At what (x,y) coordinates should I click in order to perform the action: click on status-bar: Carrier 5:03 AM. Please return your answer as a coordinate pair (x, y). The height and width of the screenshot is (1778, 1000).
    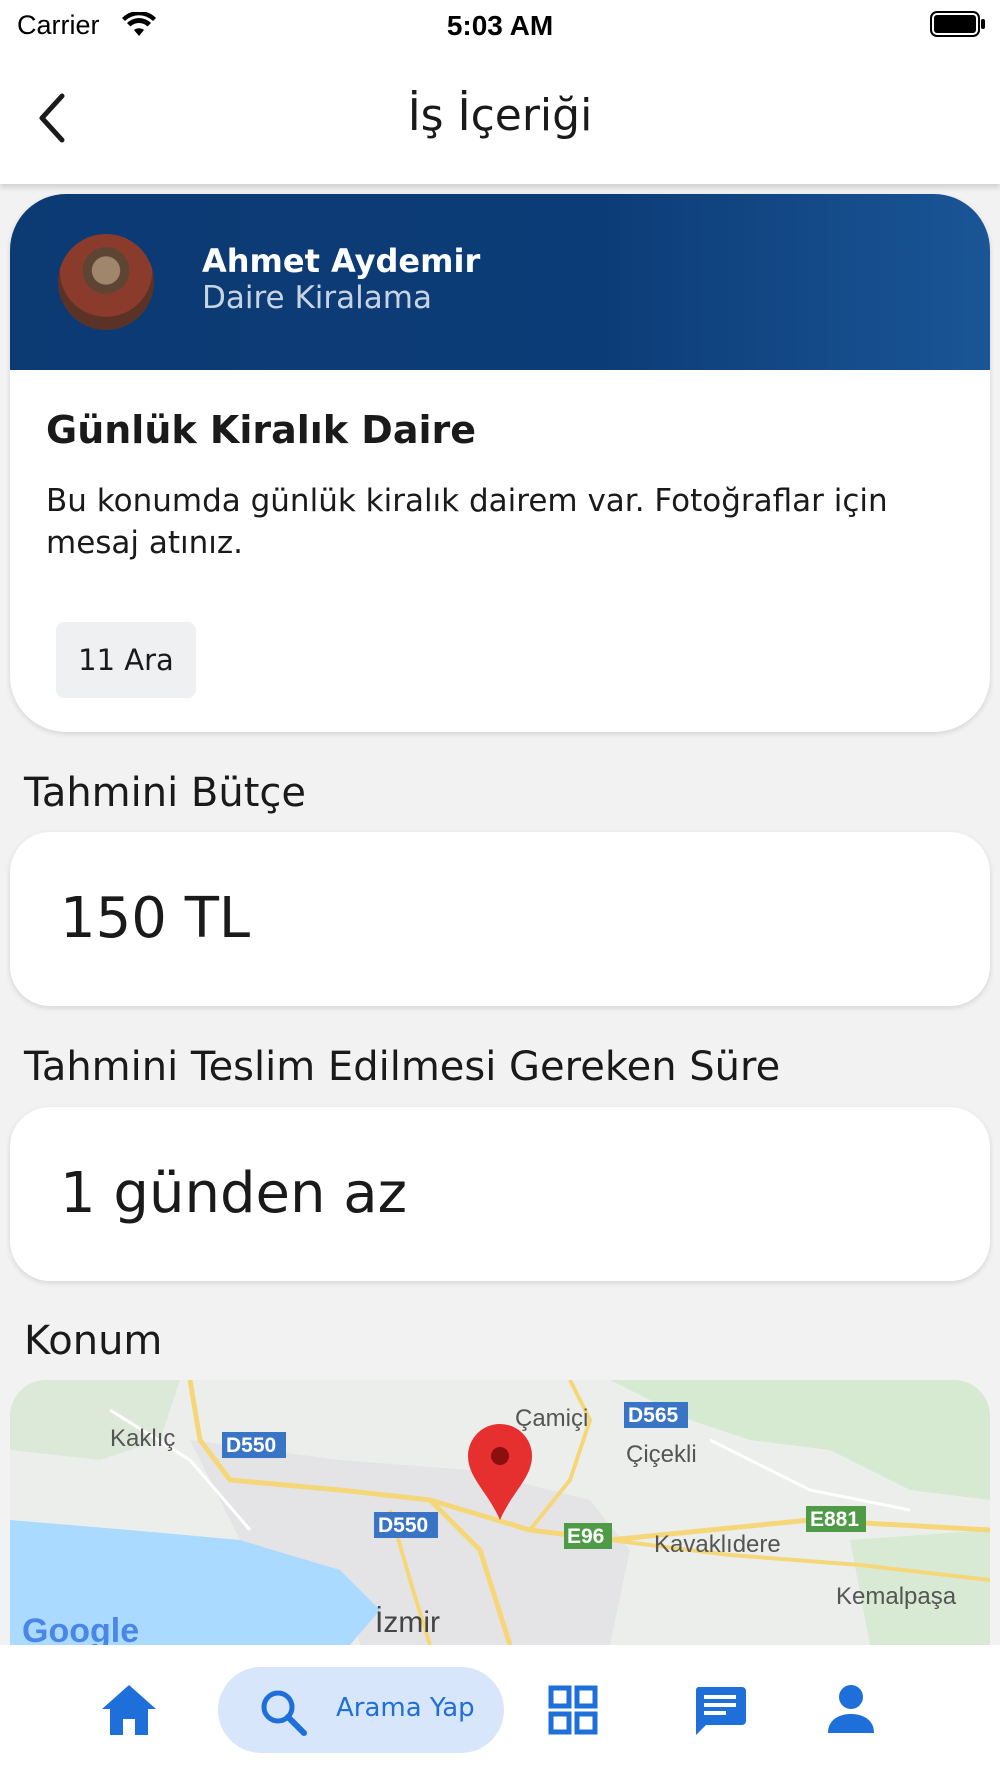
    Looking at the image, I should click on (500, 25).